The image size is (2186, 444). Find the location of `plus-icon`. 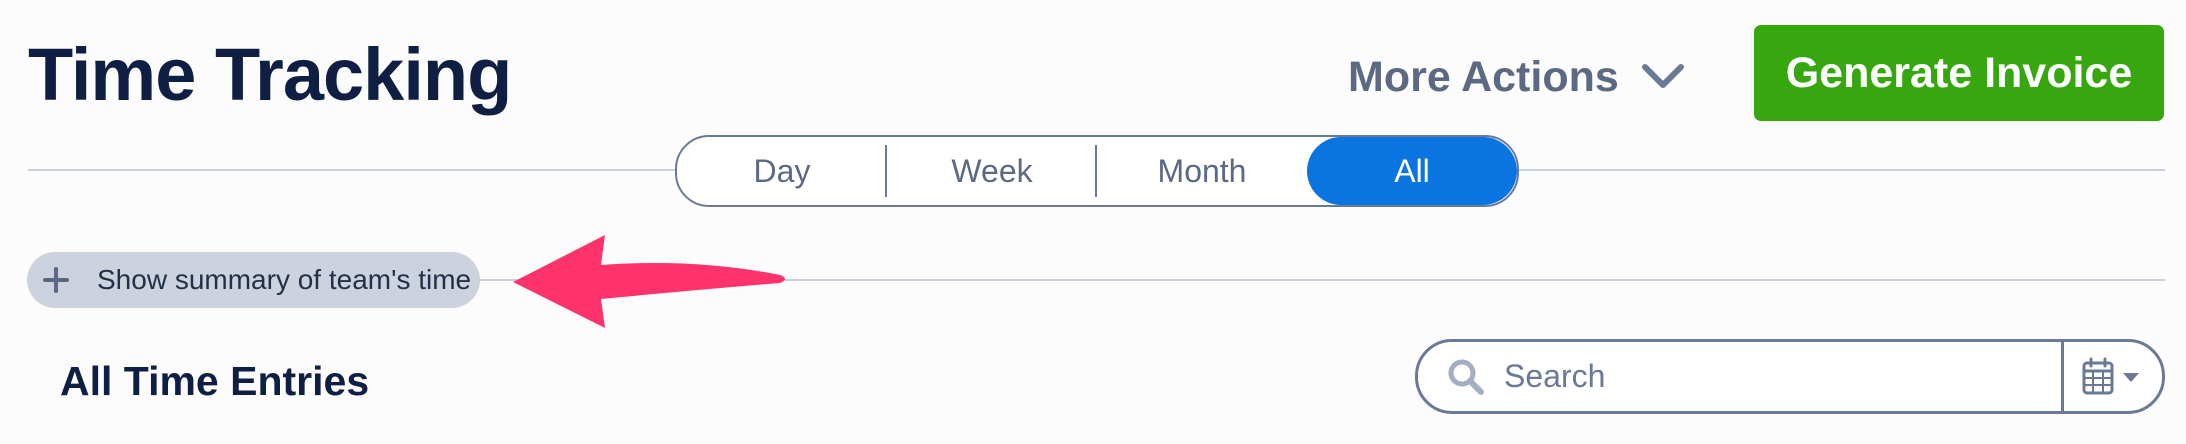

plus-icon is located at coordinates (56, 280).